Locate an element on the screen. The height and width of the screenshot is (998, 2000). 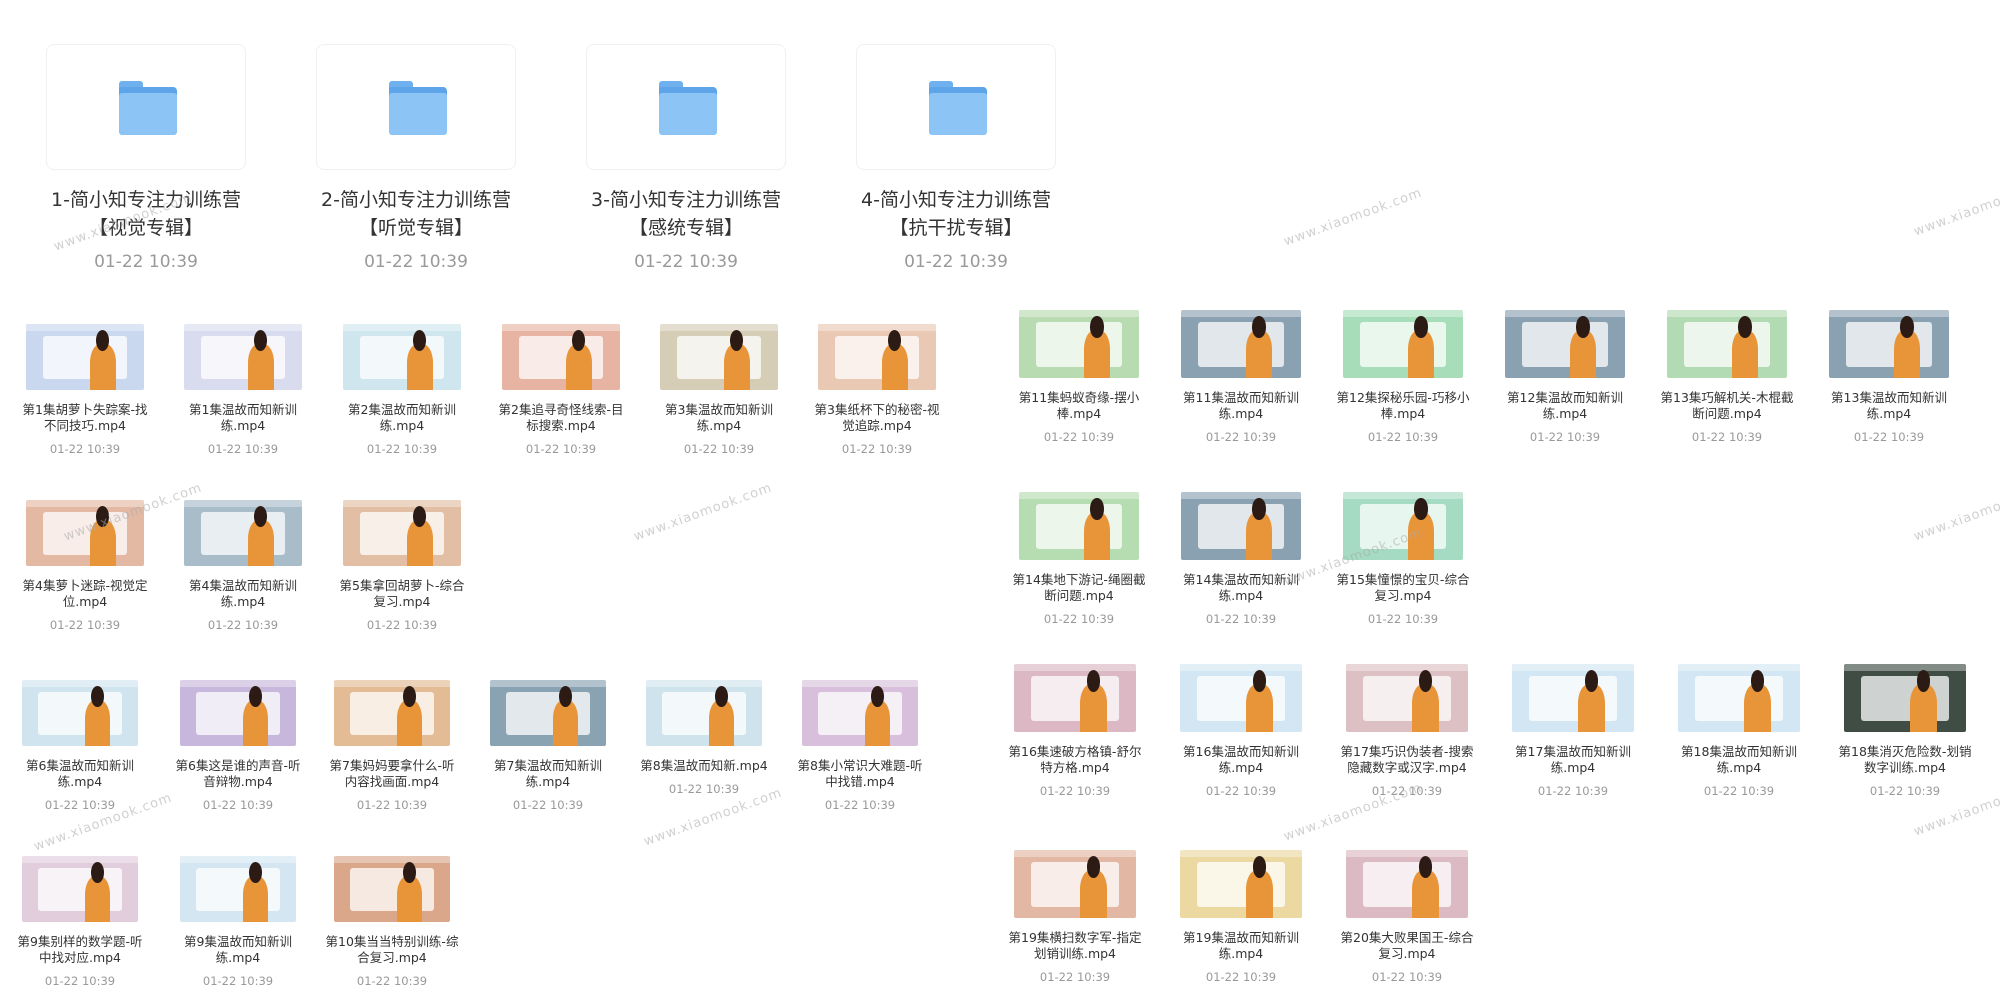
file-item: 第9集温故而知新训练.mp4 01-22 10:39 is located at coordinates (238, 922).